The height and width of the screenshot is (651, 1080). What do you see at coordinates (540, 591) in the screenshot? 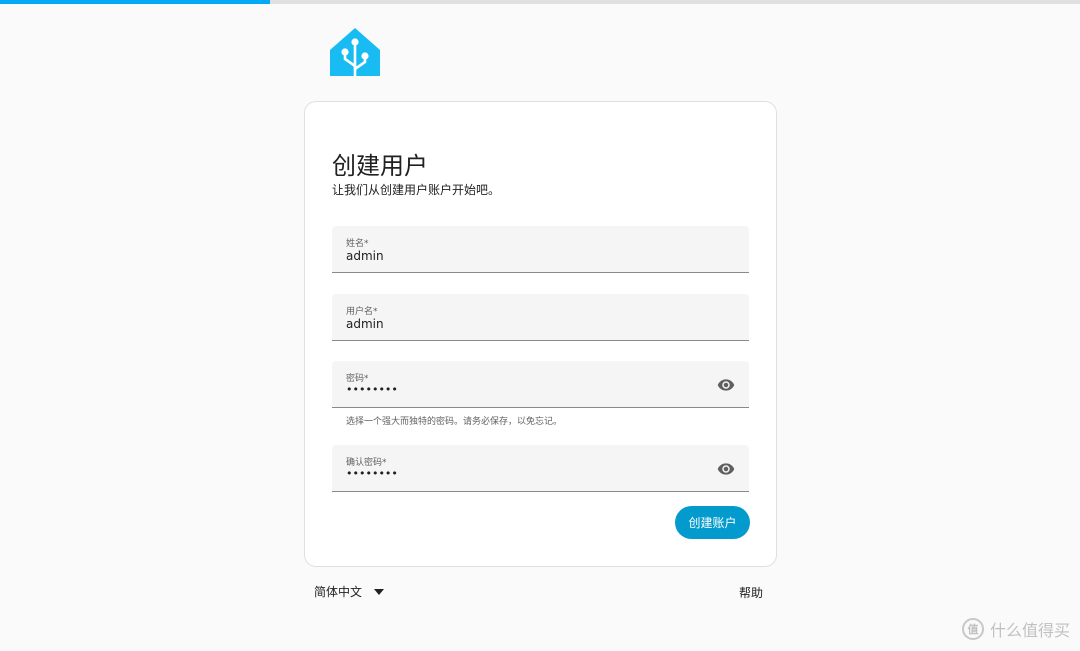
I see `footer: 简体中文 帮助` at bounding box center [540, 591].